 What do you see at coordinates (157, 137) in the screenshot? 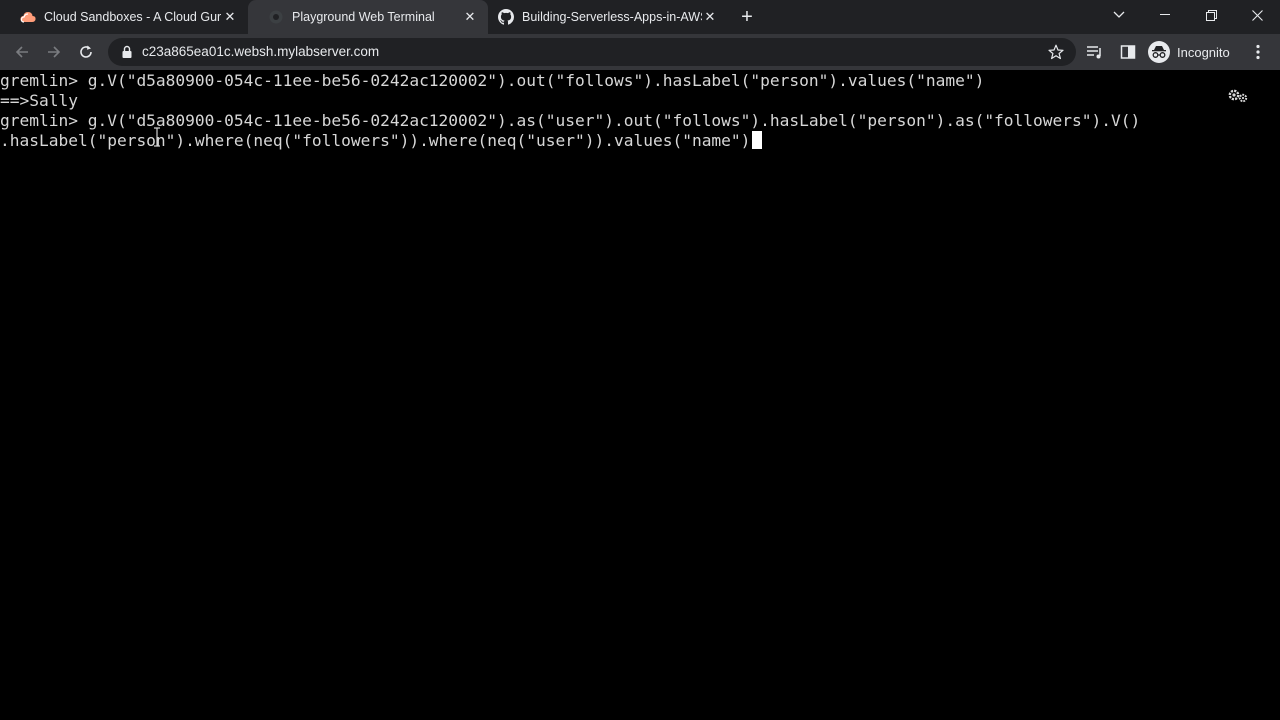
I see `text-cursor-ibeam-icon` at bounding box center [157, 137].